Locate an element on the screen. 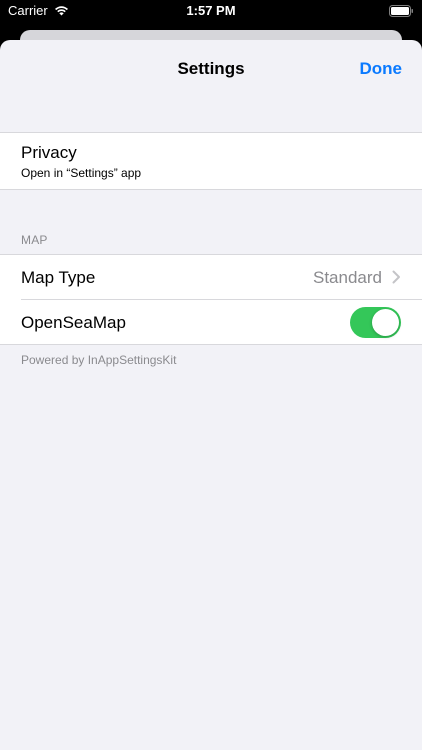 The height and width of the screenshot is (750, 422). nav-bar: Settings Done is located at coordinates (211, 69).